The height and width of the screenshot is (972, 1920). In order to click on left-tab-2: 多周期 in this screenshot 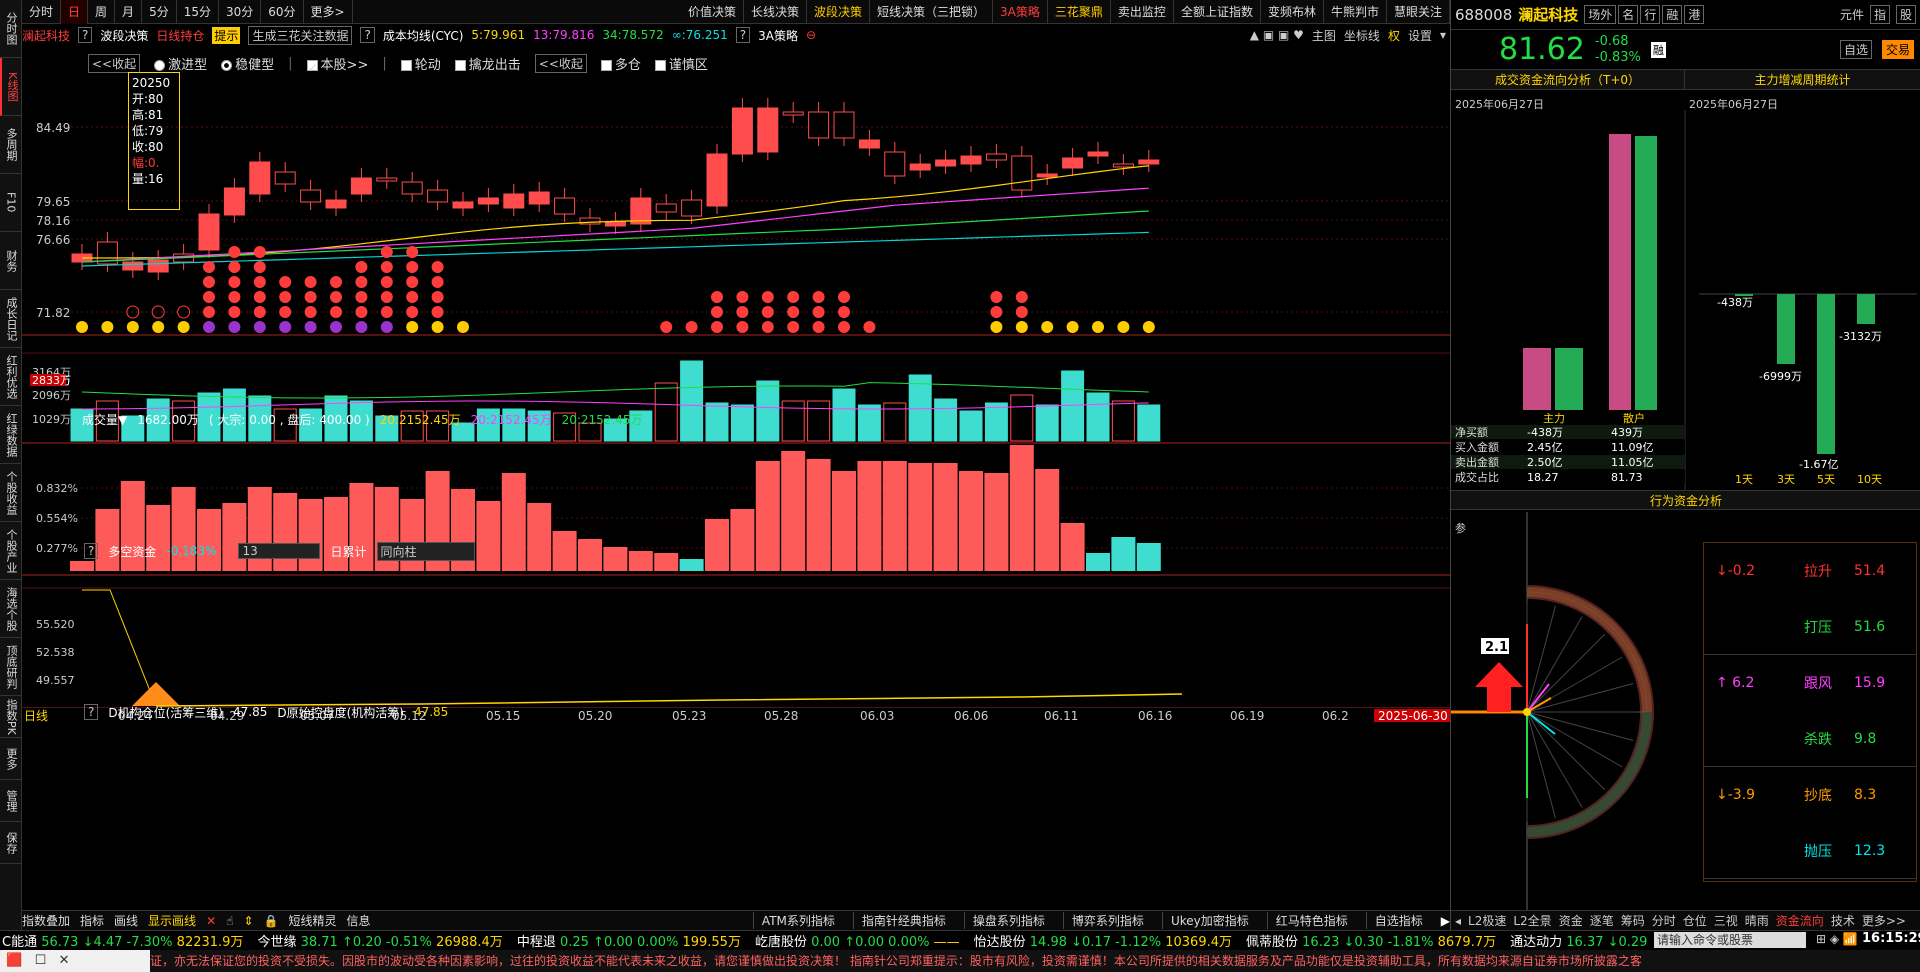, I will do `click(11, 145)`.